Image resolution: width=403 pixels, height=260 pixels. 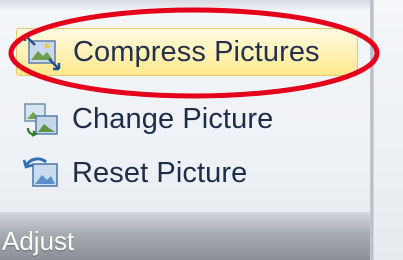 I want to click on change-picture-button: Change Picture, so click(x=147, y=119).